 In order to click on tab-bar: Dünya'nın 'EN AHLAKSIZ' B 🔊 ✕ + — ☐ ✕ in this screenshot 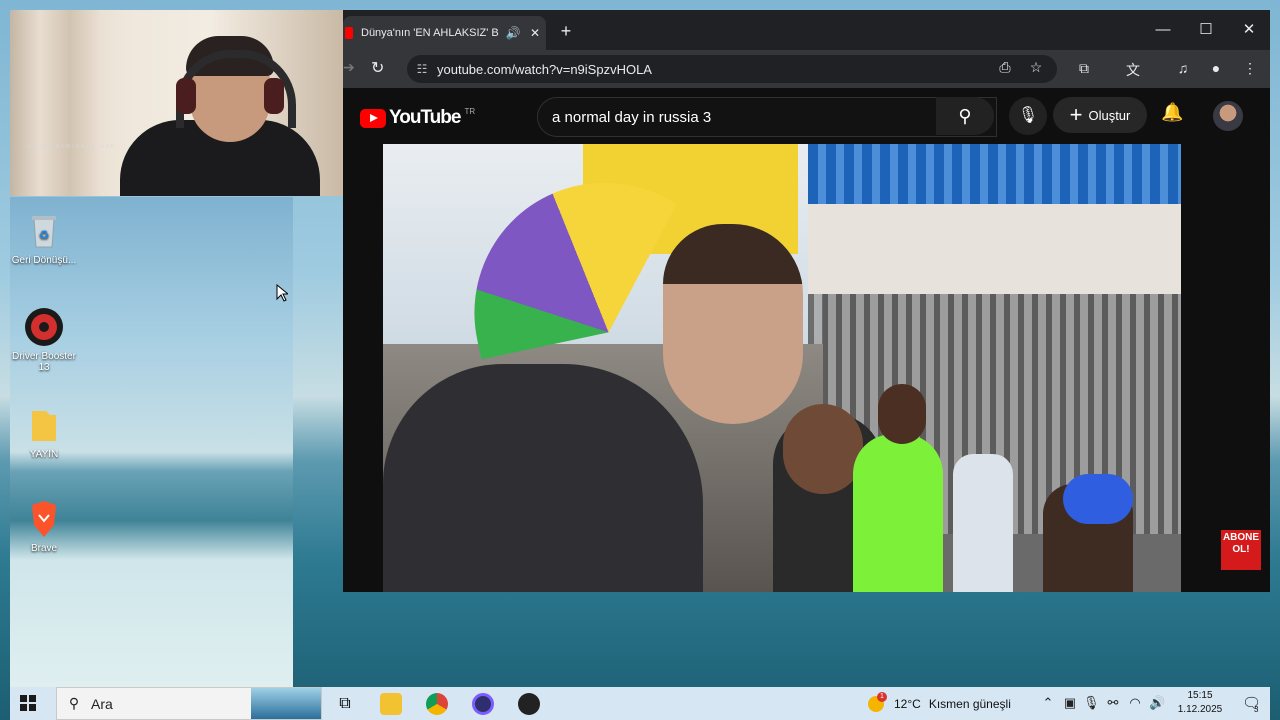, I will do `click(806, 30)`.